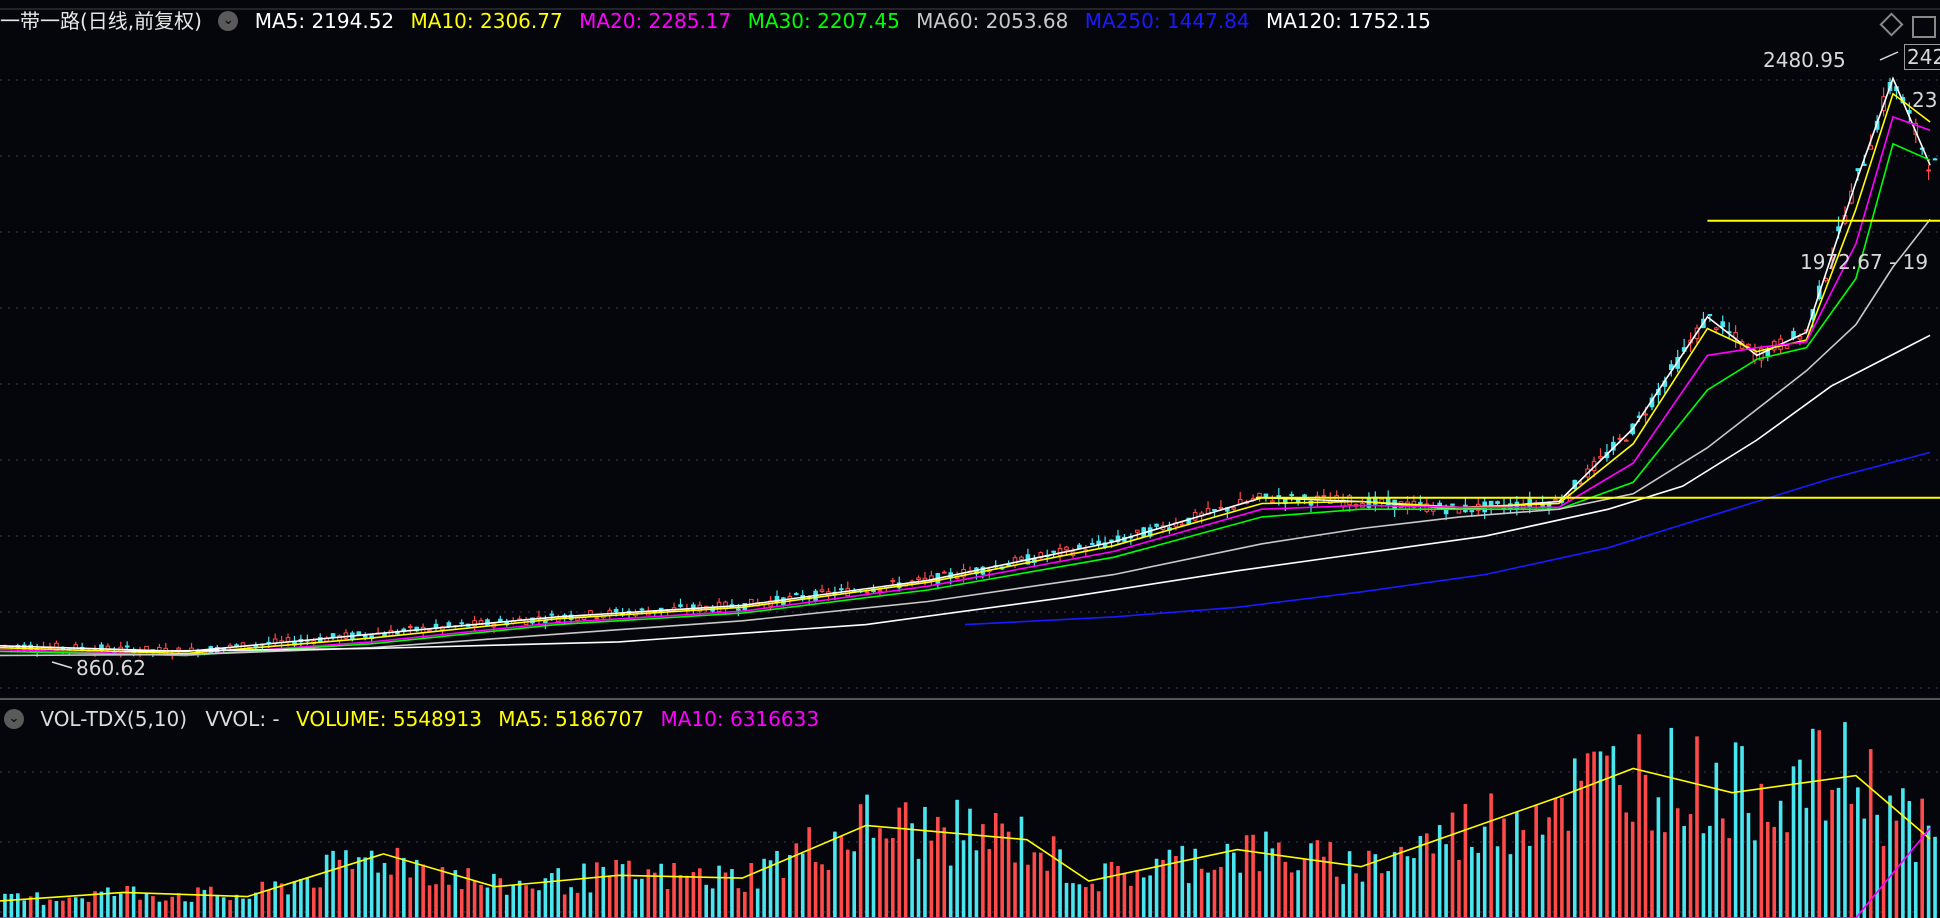 The image size is (1940, 918). I want to click on support-label: 1972.67 - 19, so click(1864, 262).